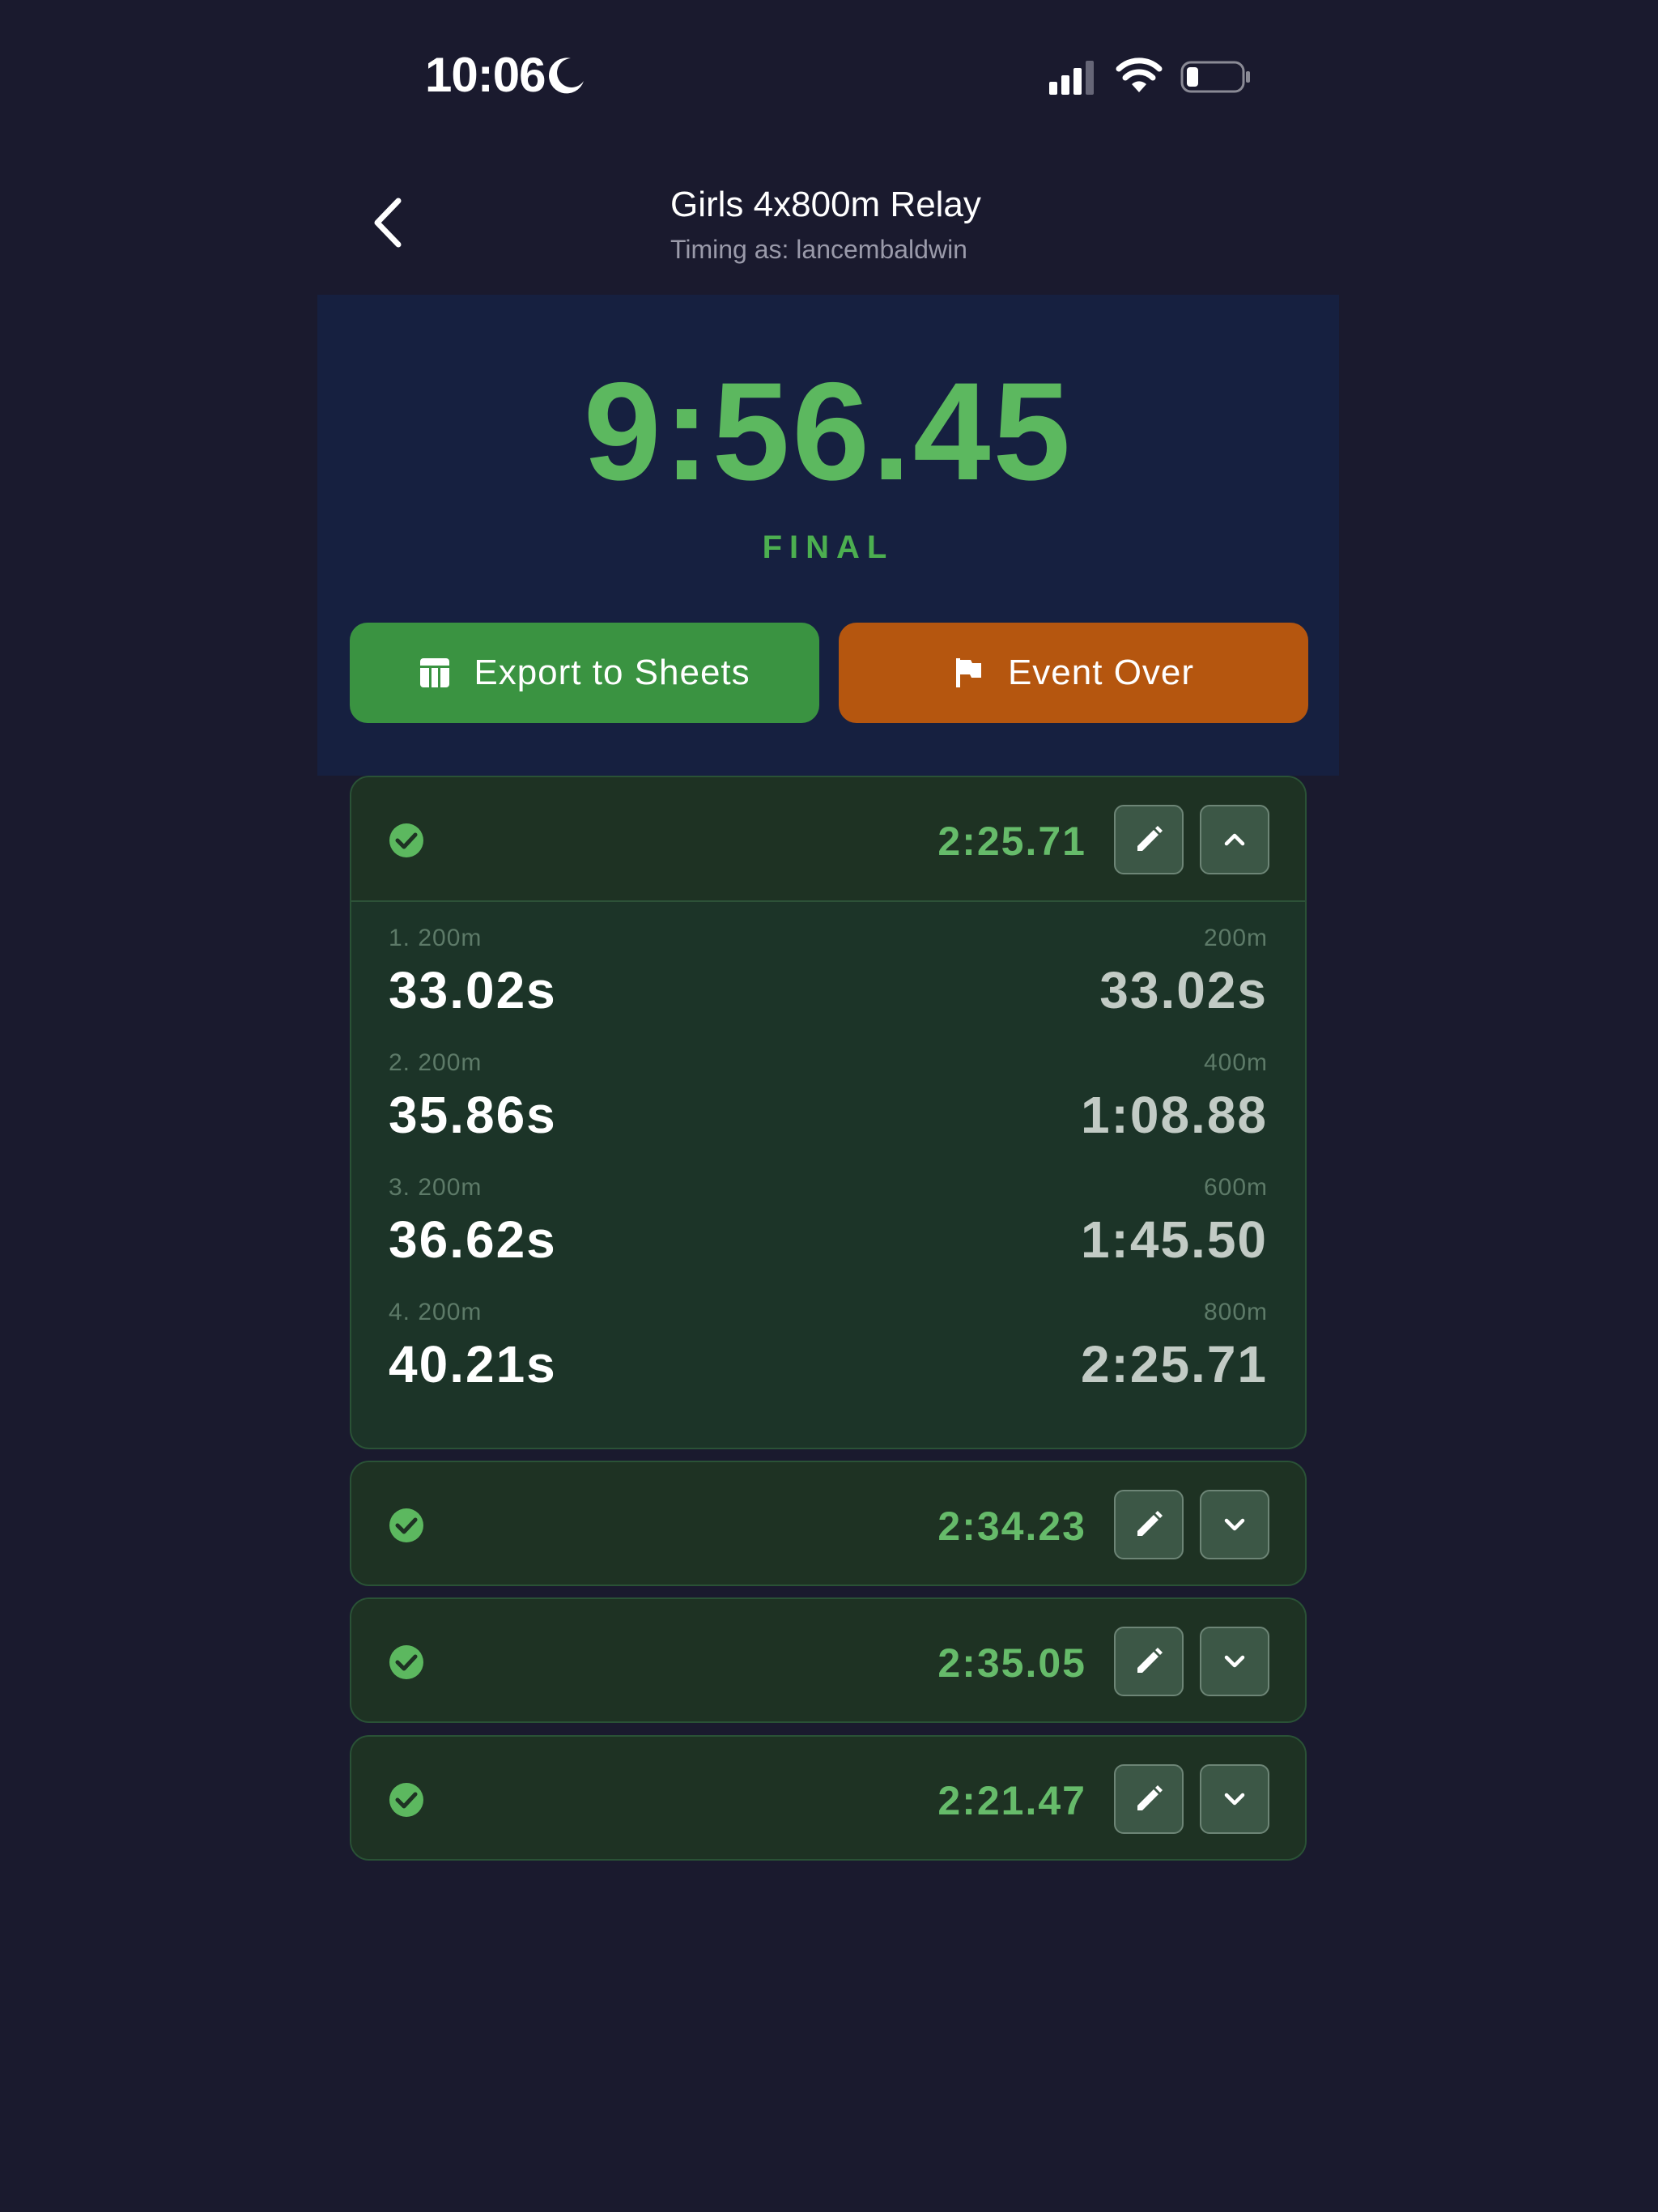 This screenshot has height=2212, width=1658. I want to click on split-time: 40.21s, so click(473, 1364).